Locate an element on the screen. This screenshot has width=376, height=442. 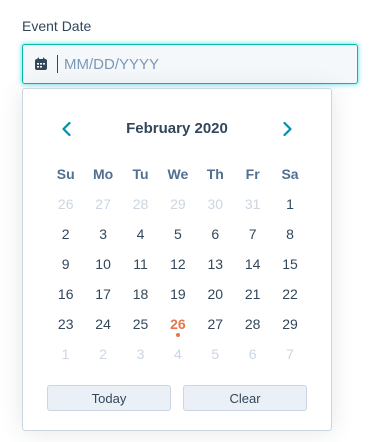
week-row: 16 17 18 19 20 21 22 is located at coordinates (178, 294).